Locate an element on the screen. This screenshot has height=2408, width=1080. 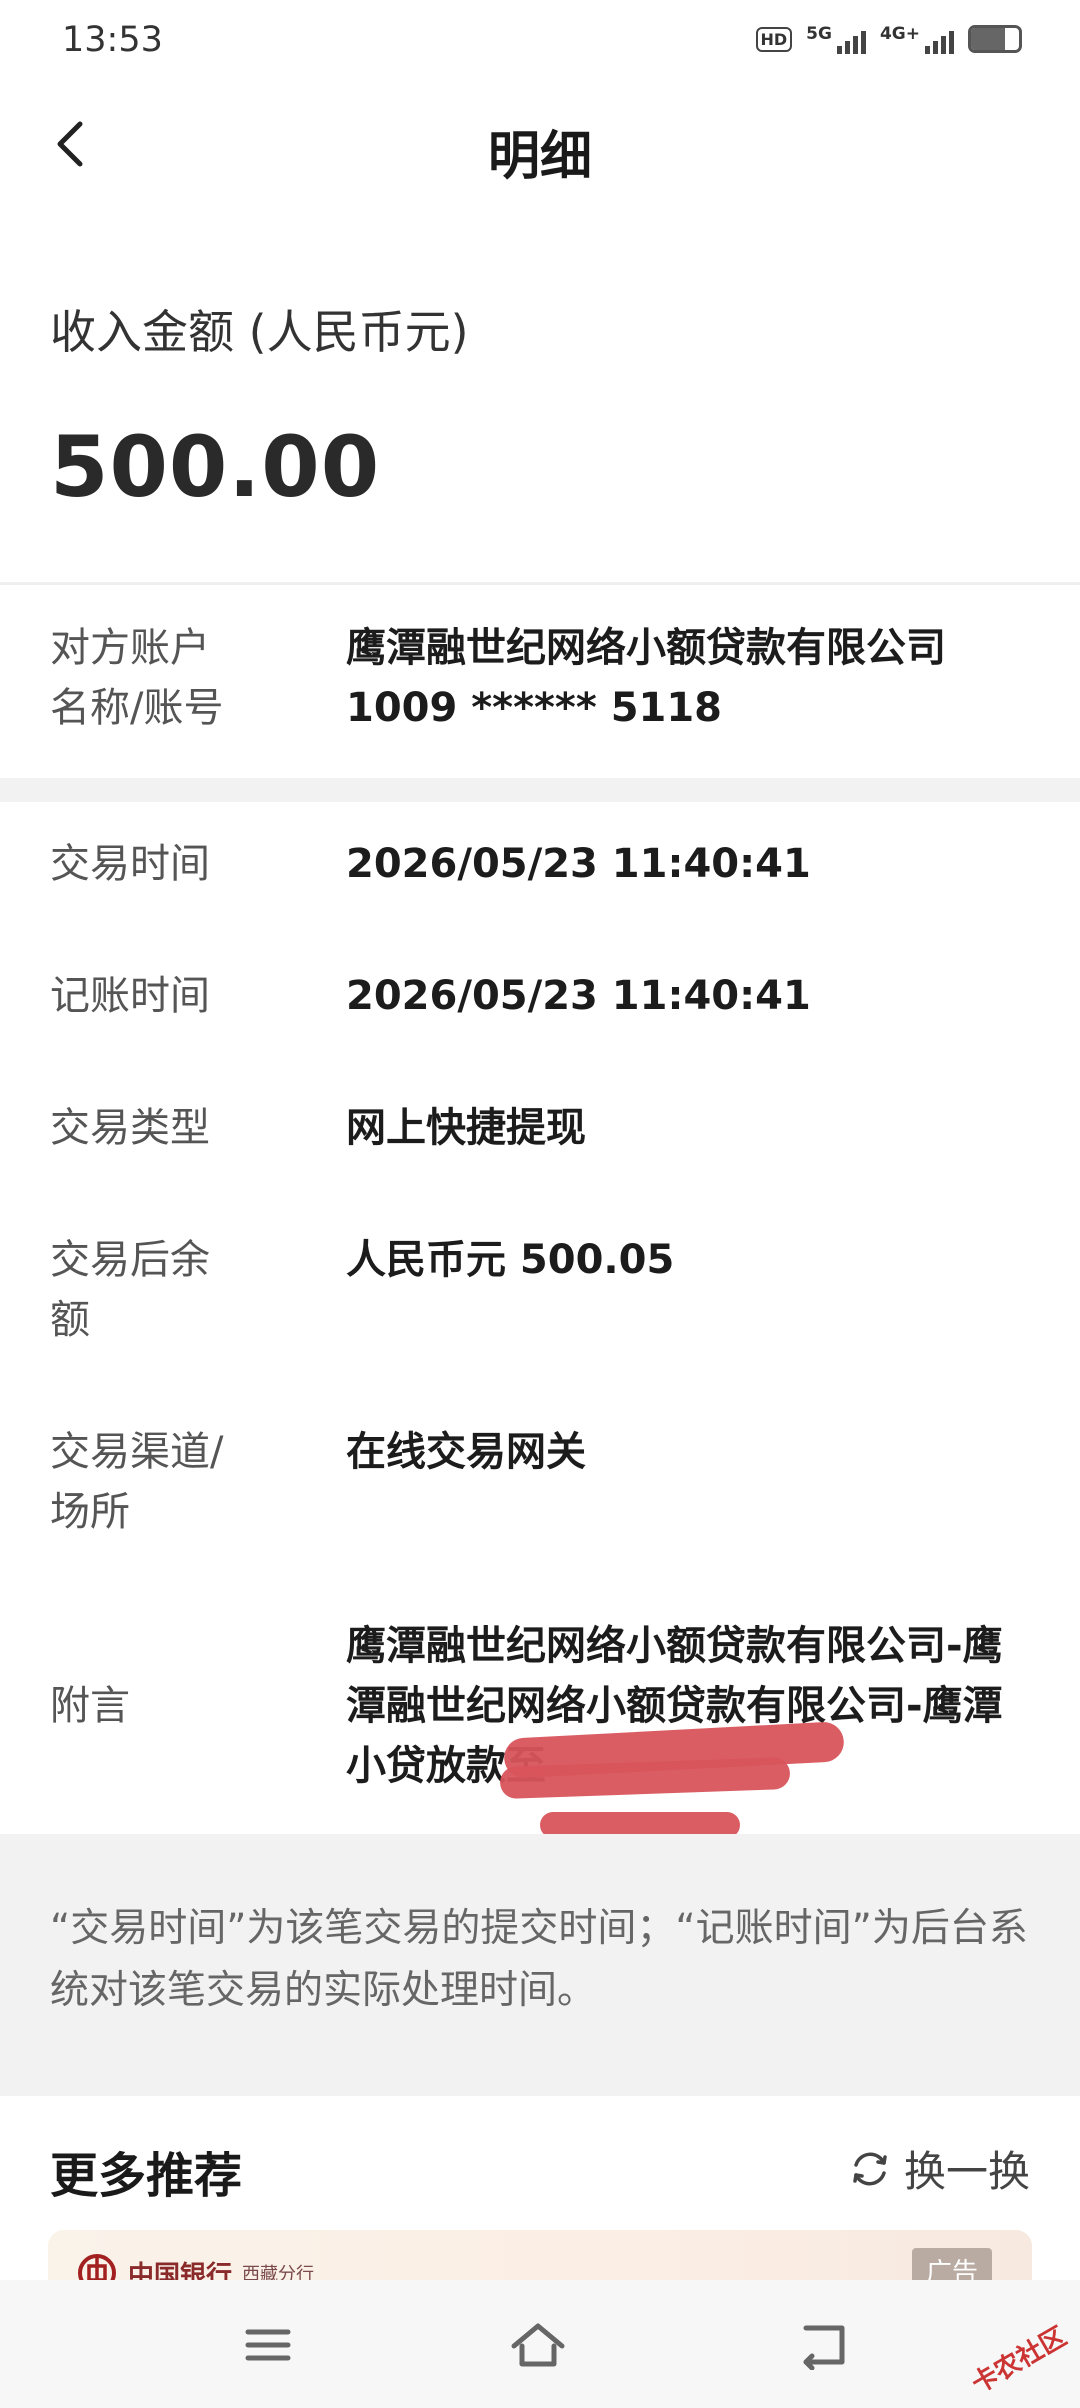
status-icons: HD 5G 4G+ is located at coordinates (888, 39).